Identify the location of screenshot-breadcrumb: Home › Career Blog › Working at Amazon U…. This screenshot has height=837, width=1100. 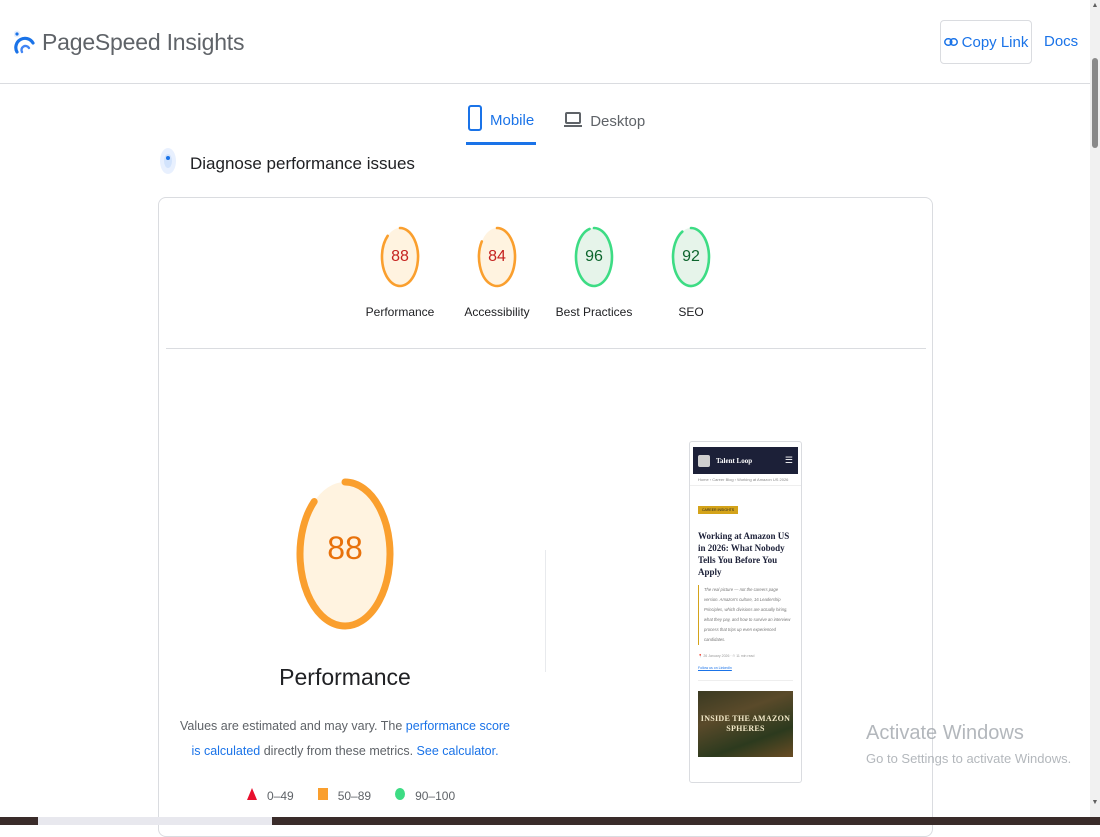
(745, 480).